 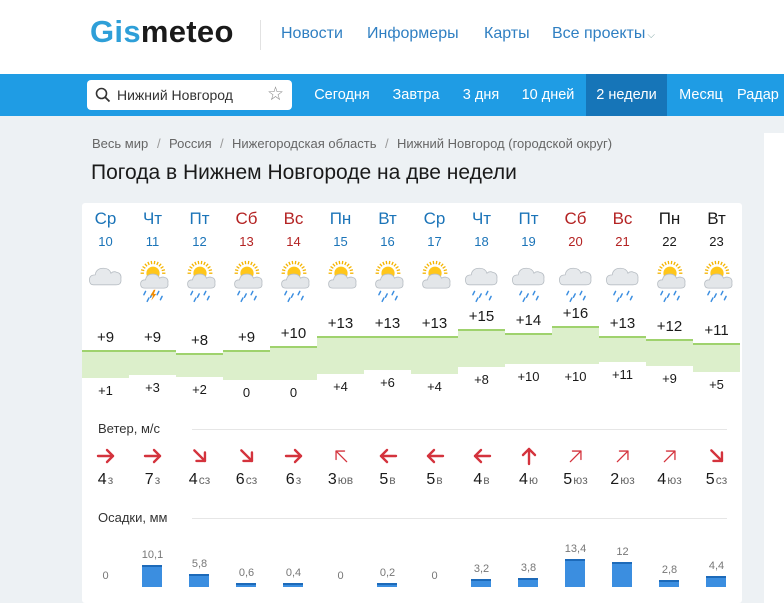 I want to click on search-input: Нижний Новгород, so click(x=175, y=95).